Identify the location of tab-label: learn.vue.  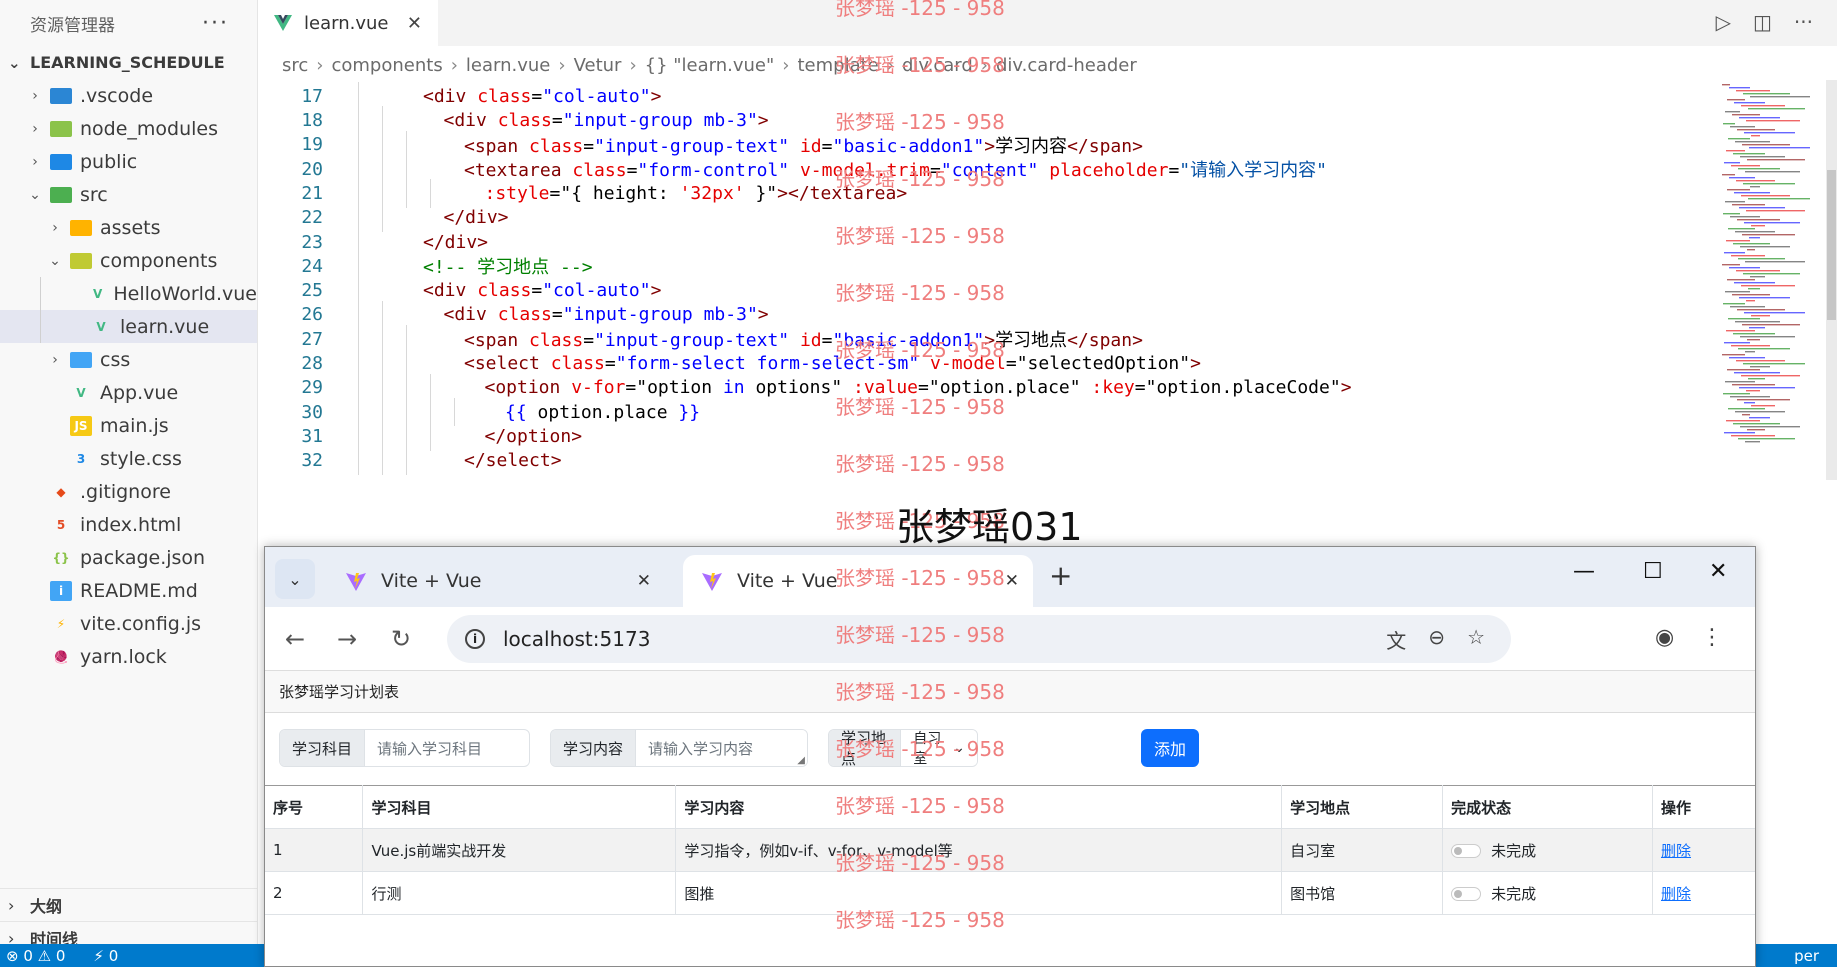
(346, 23).